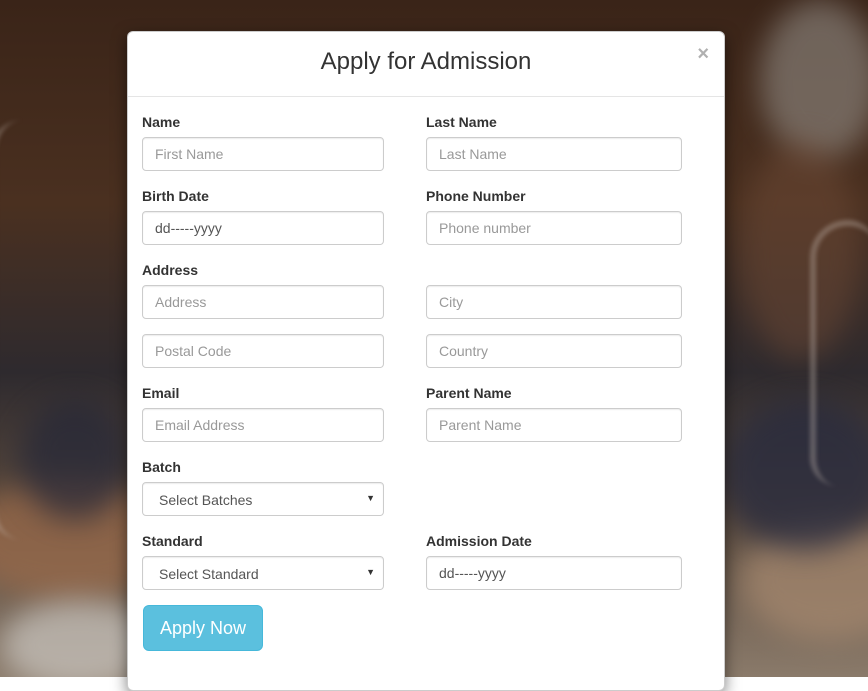  Describe the element at coordinates (161, 467) in the screenshot. I see `batch-label: Batch` at that location.